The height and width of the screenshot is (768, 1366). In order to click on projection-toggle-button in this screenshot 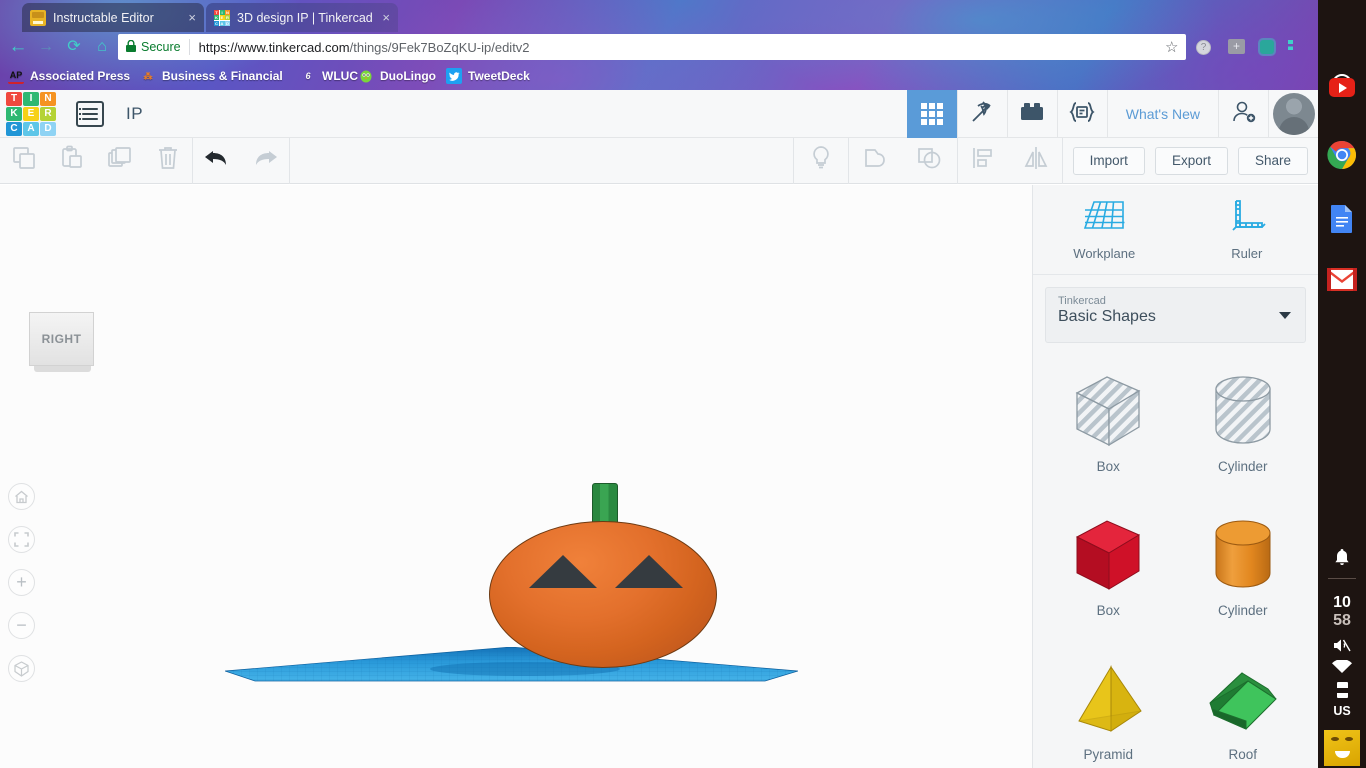, I will do `click(21, 668)`.